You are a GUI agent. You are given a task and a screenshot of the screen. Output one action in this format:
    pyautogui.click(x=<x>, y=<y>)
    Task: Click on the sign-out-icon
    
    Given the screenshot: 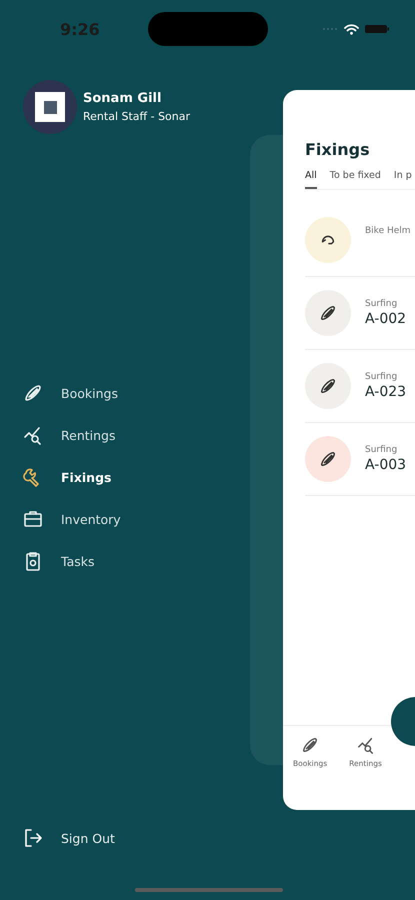 What is the action you would take?
    pyautogui.click(x=33, y=838)
    